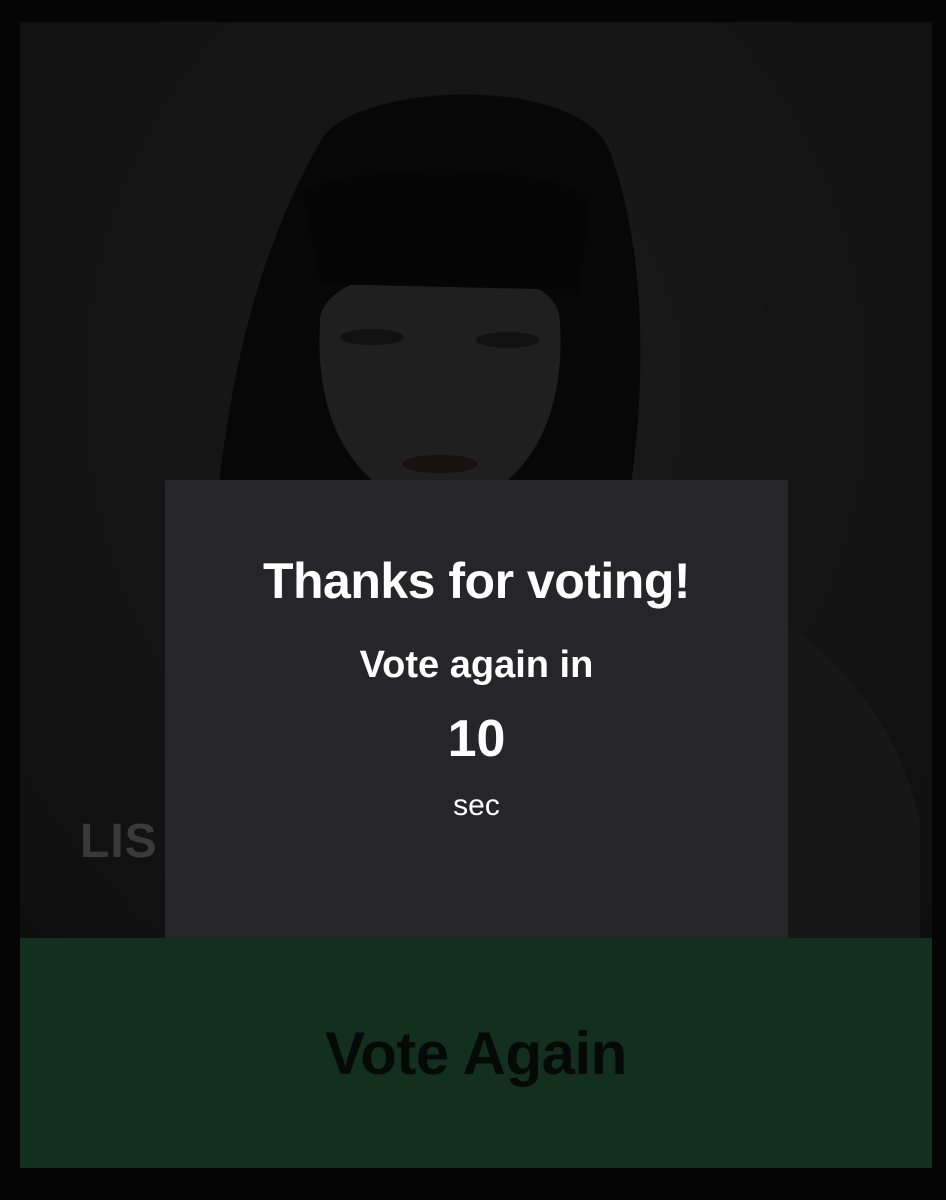  I want to click on countdown-unit: sec, so click(476, 805).